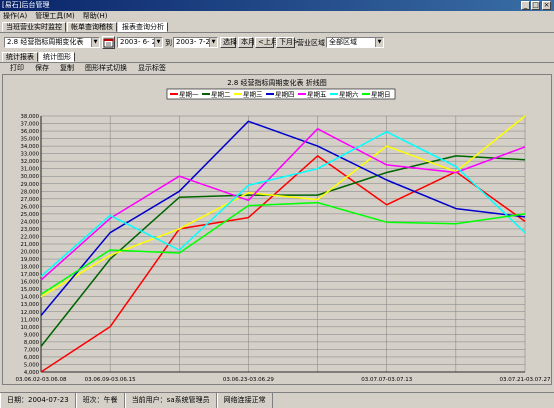 The height and width of the screenshot is (408, 554). What do you see at coordinates (248, 380) in the screenshot?
I see `x-tick-label: 03.06.23-03.06.29` at bounding box center [248, 380].